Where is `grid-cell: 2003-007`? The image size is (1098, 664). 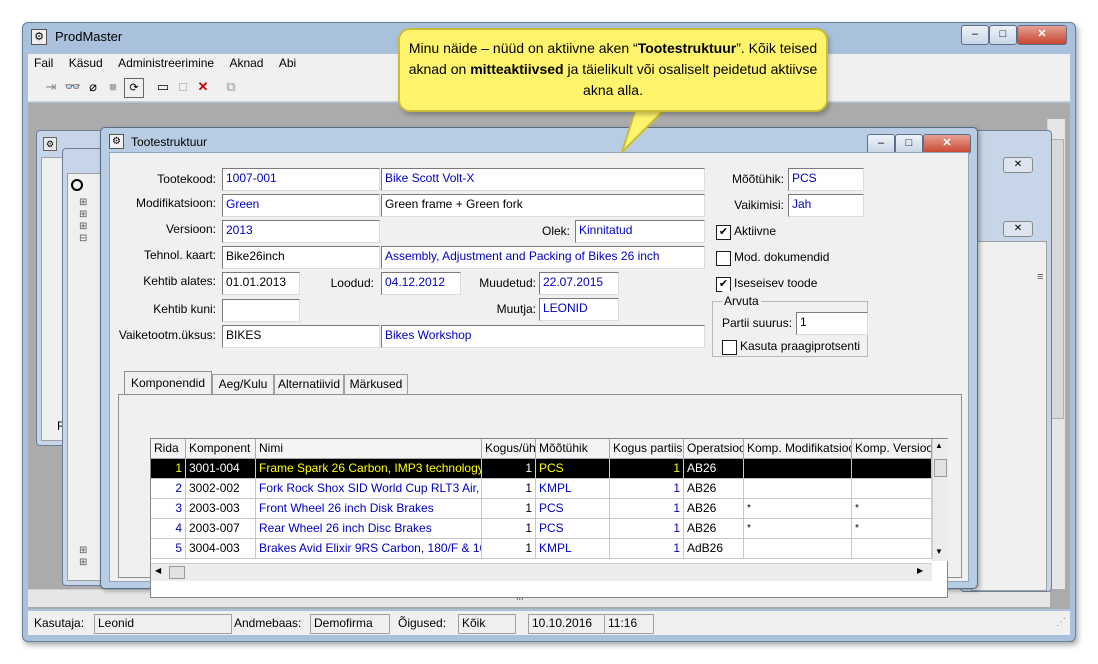
grid-cell: 2003-007 is located at coordinates (221, 529).